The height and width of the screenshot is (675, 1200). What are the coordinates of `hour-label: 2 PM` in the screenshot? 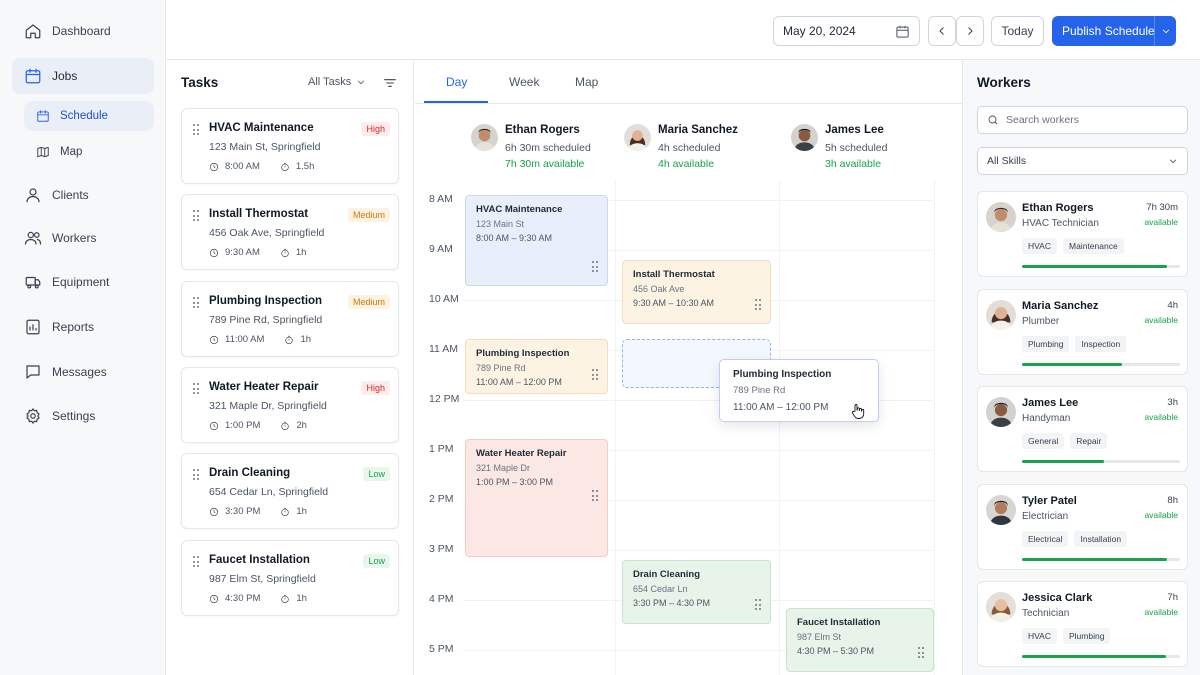 It's located at (441, 499).